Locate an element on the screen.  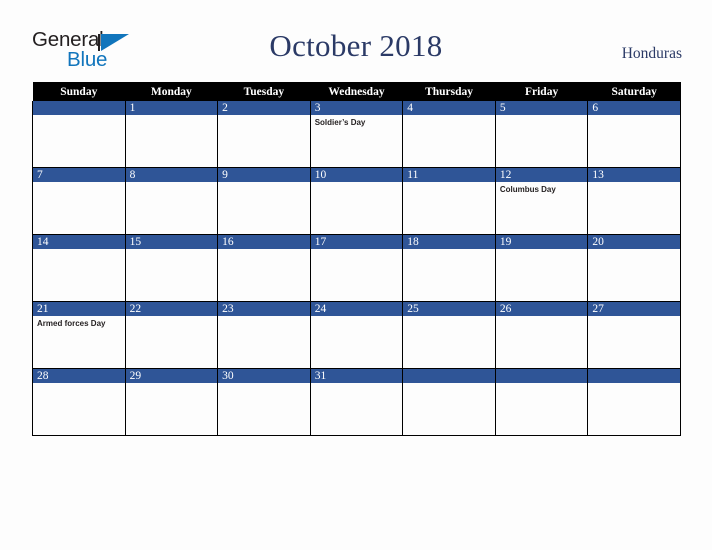
day-cell-content: 29 is located at coordinates (171, 402).